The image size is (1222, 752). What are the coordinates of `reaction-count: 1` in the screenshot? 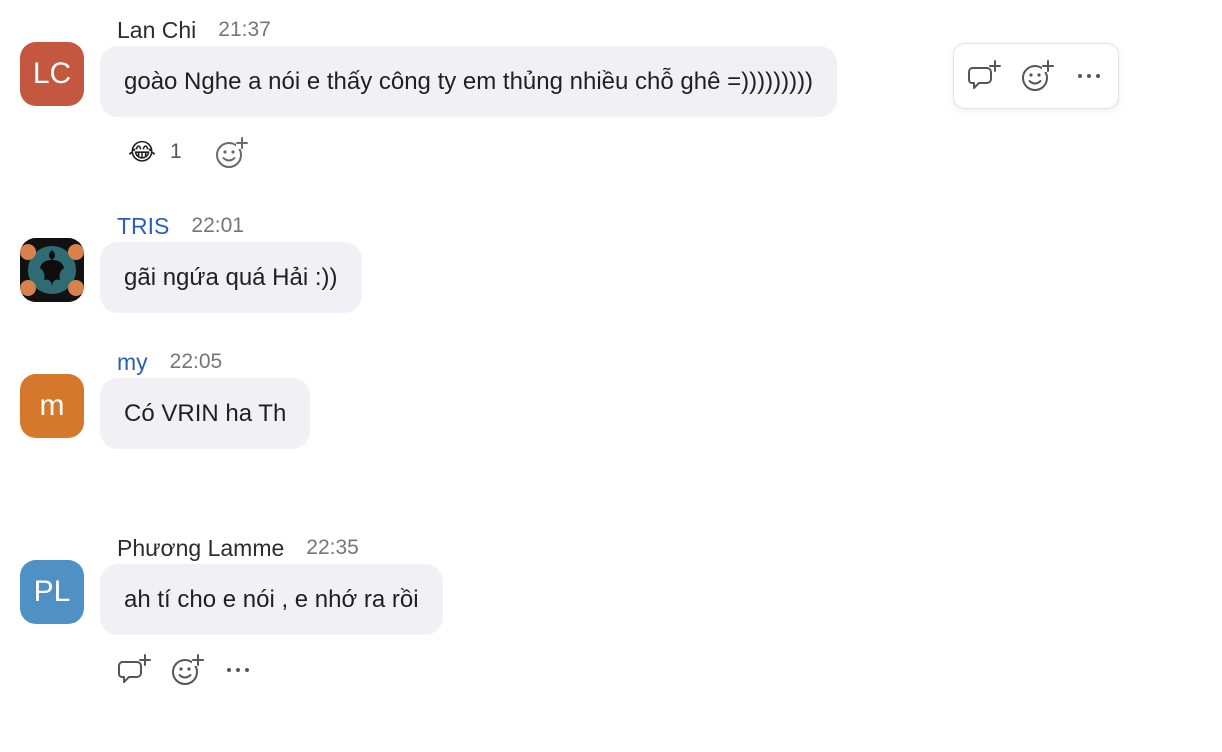 It's located at (176, 151).